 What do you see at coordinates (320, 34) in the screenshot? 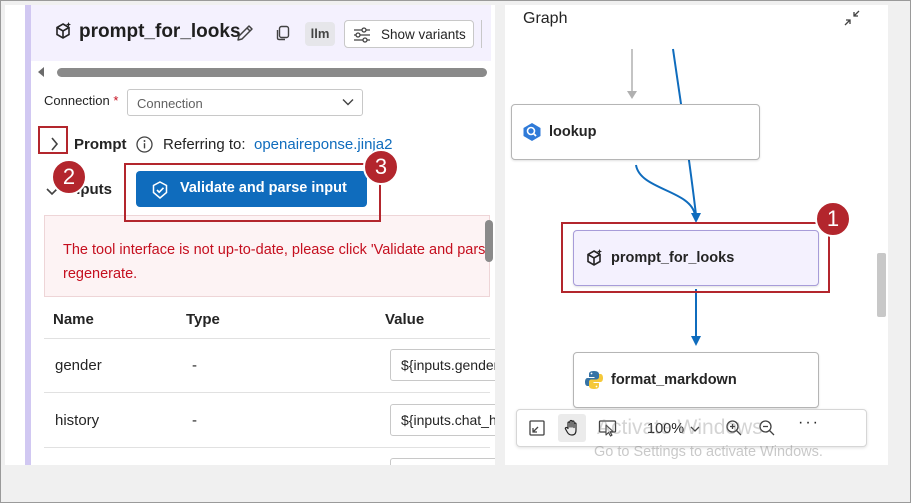
I see `node-type-badge: llm` at bounding box center [320, 34].